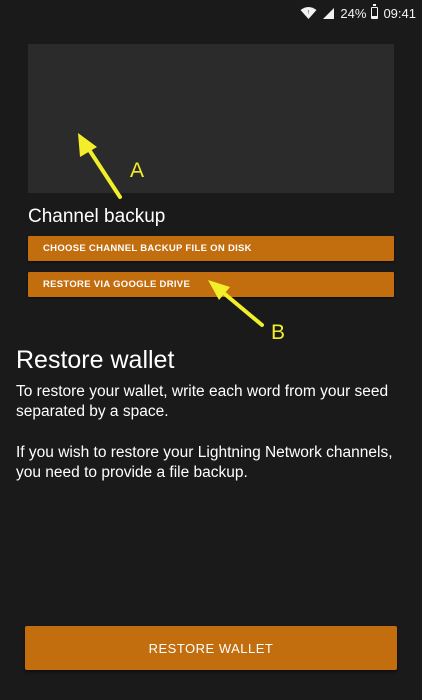  I want to click on battery-percent: 24%, so click(353, 13).